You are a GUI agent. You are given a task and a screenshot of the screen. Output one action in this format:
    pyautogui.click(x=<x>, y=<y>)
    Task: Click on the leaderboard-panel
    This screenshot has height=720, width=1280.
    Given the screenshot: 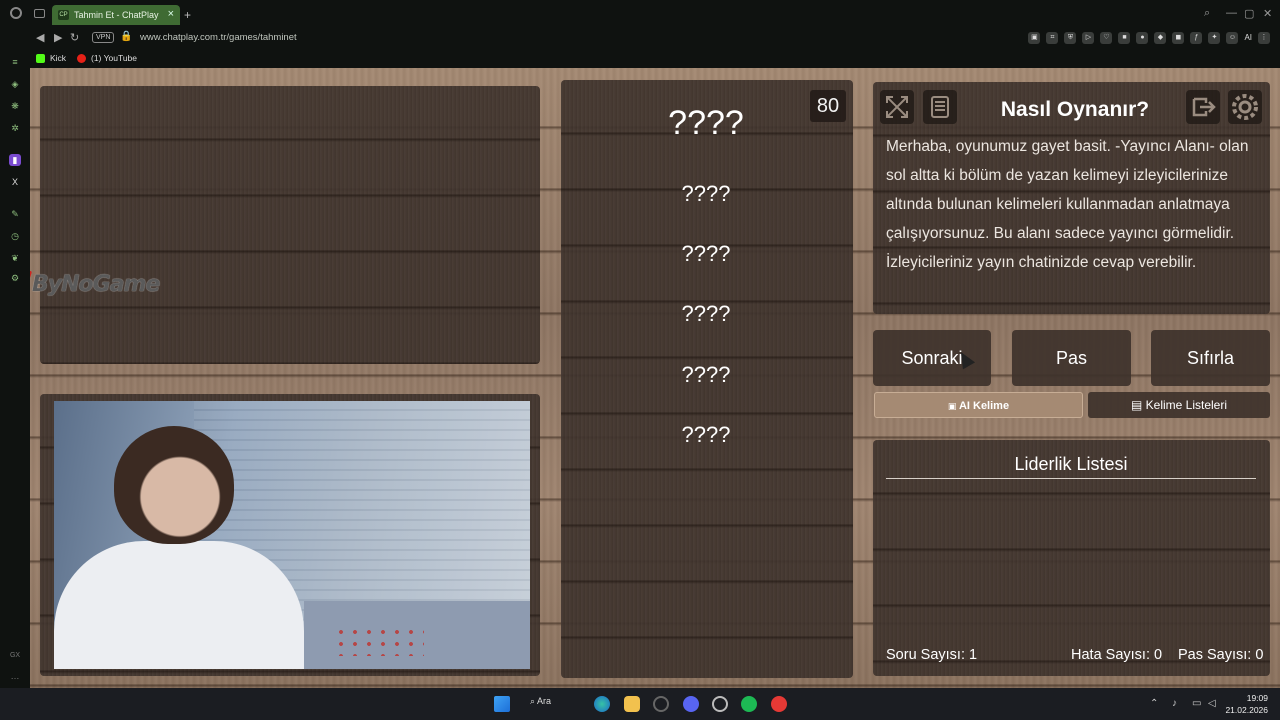 What is the action you would take?
    pyautogui.click(x=1071, y=558)
    